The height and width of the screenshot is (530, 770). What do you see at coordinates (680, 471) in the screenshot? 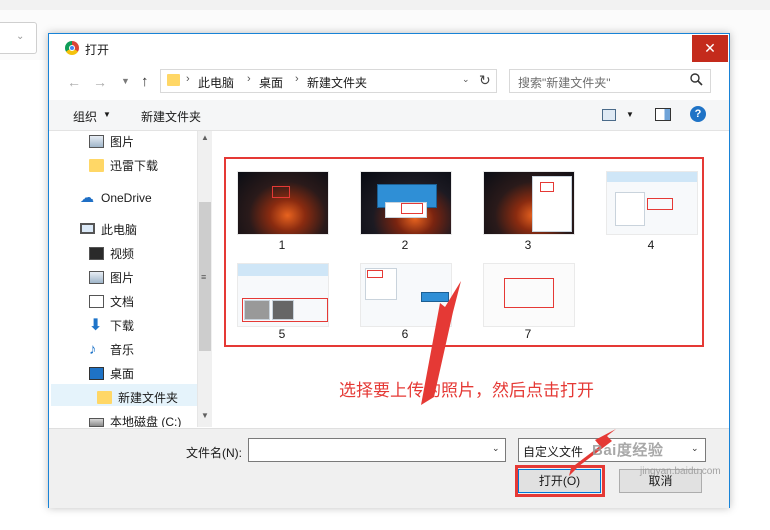
I see `watermark-url: jingyan.baidu.com` at bounding box center [680, 471].